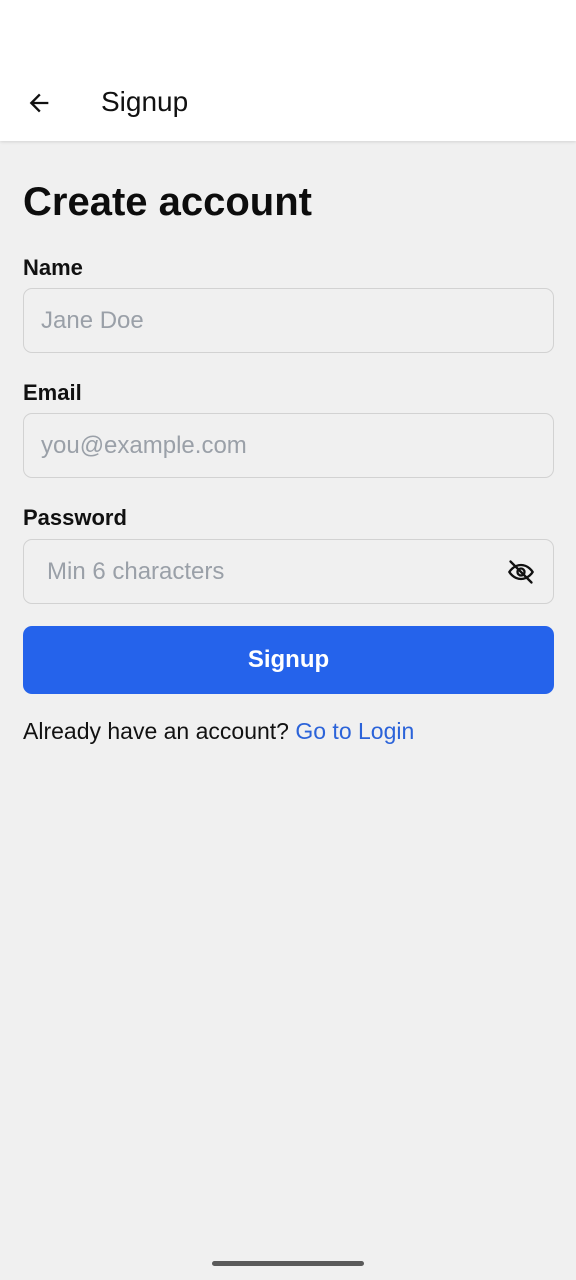  Describe the element at coordinates (288, 1263) in the screenshot. I see `home-indicator` at that location.